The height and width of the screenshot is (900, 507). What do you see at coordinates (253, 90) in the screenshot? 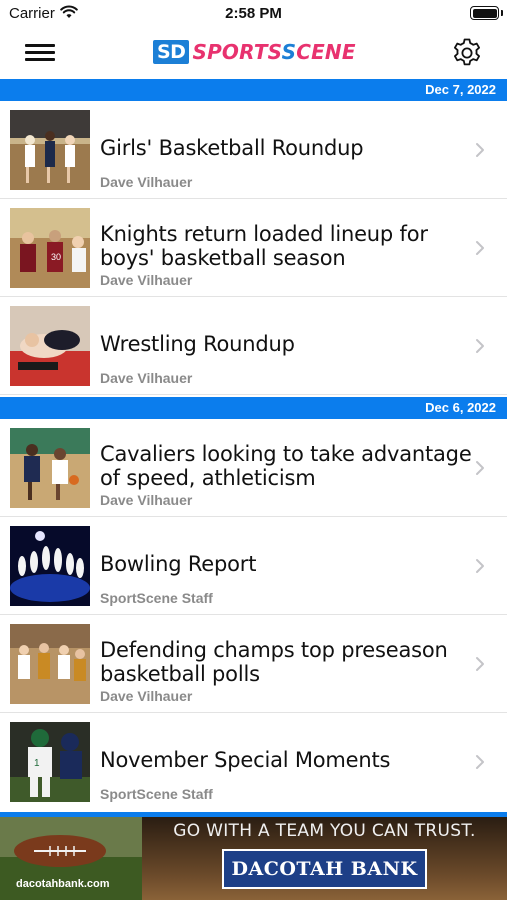
I see `date-header: Dec 7, 2022` at bounding box center [253, 90].